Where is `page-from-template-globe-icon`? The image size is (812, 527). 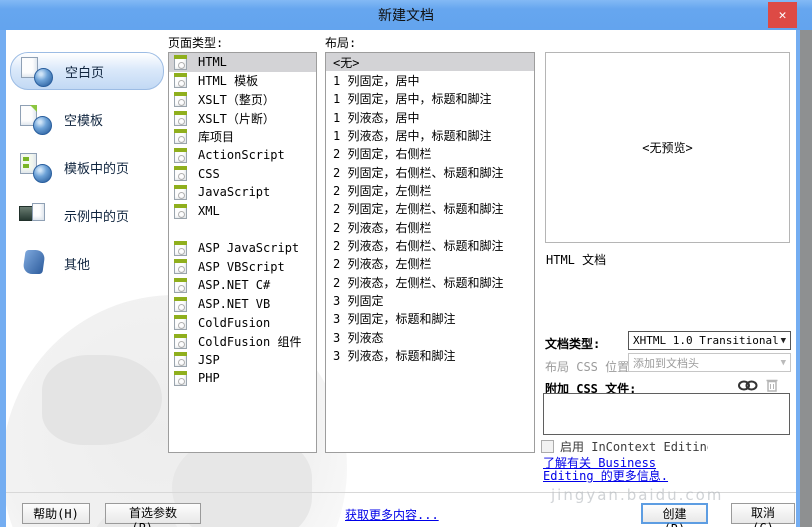
page-from-template-globe-icon is located at coordinates (36, 167).